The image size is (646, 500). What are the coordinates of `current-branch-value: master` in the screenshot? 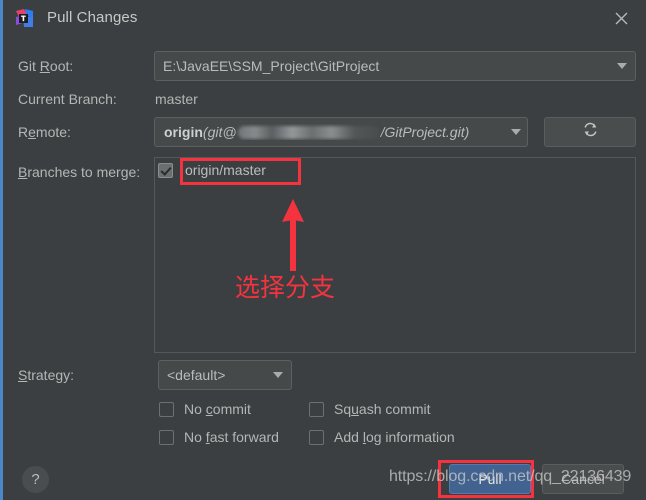 It's located at (176, 99).